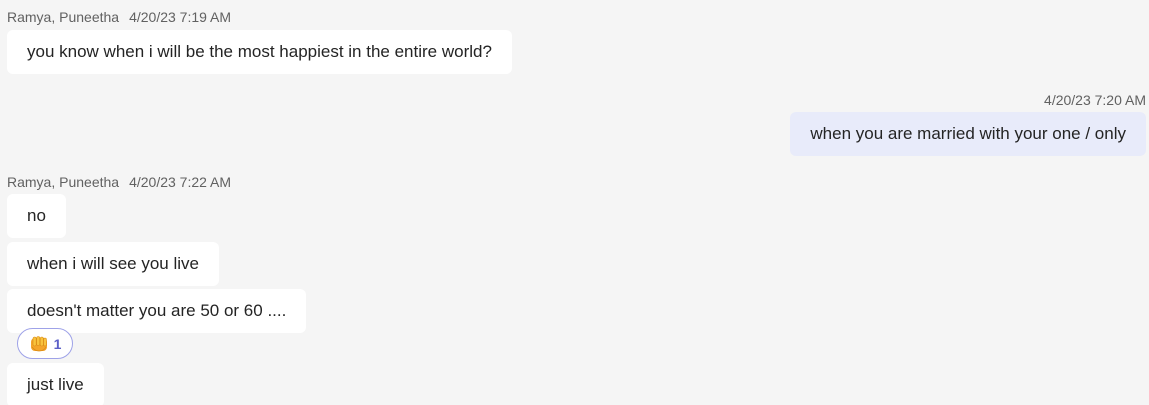 The height and width of the screenshot is (405, 1149). What do you see at coordinates (55, 384) in the screenshot?
I see `message-bubble: just live` at bounding box center [55, 384].